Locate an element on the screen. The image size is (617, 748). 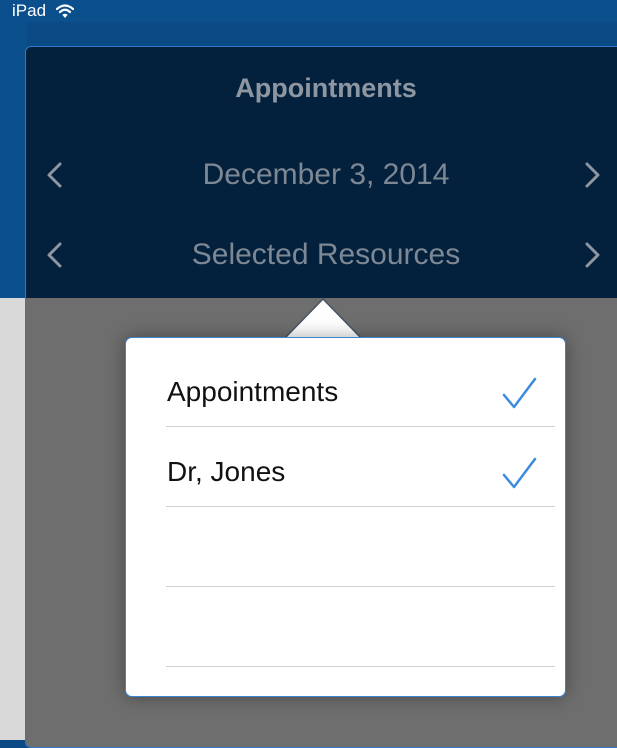
resources-label: Selected Resources is located at coordinates (321, 255).